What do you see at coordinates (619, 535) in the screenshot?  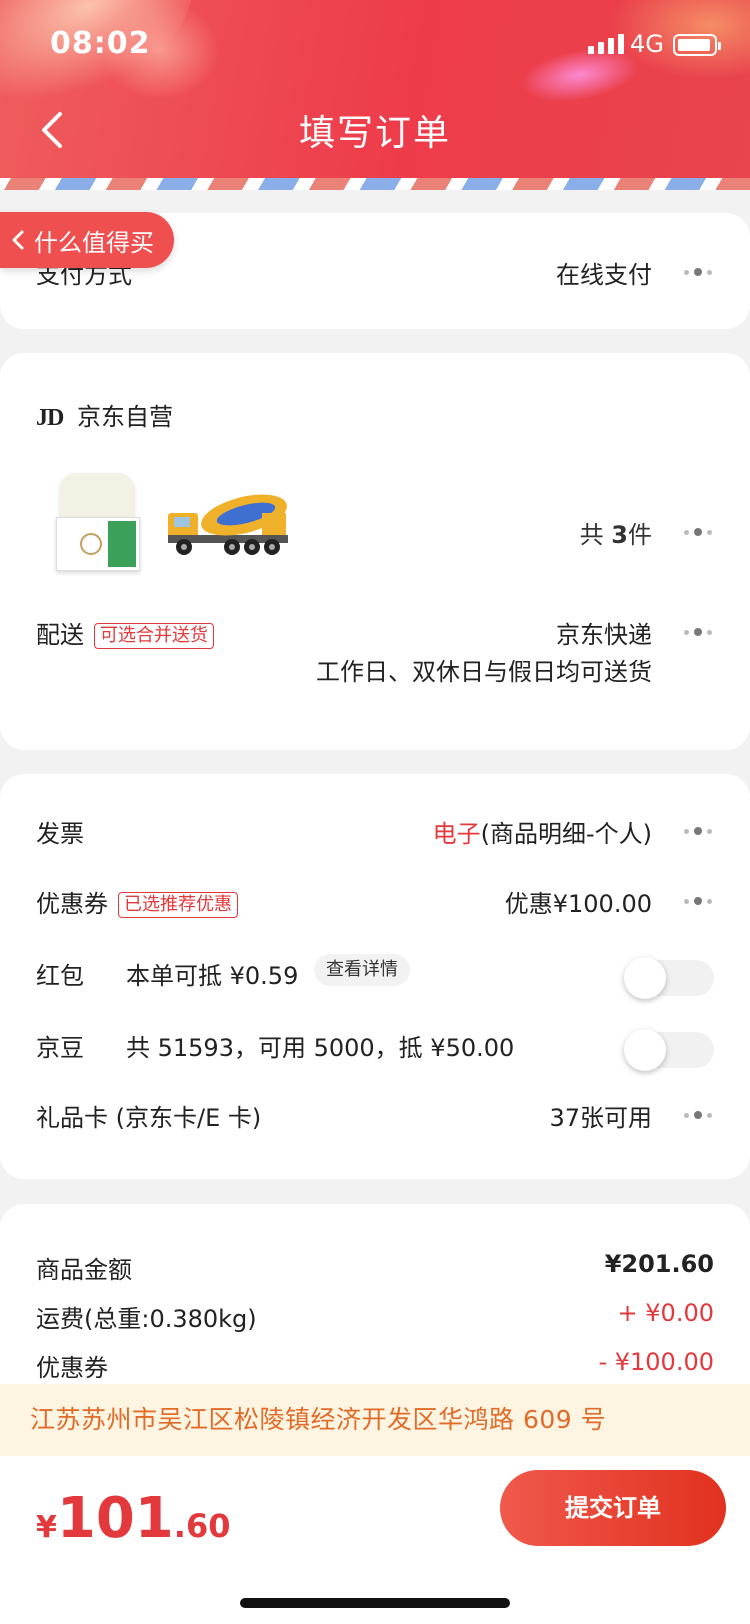 I see `item-count-number: 3` at bounding box center [619, 535].